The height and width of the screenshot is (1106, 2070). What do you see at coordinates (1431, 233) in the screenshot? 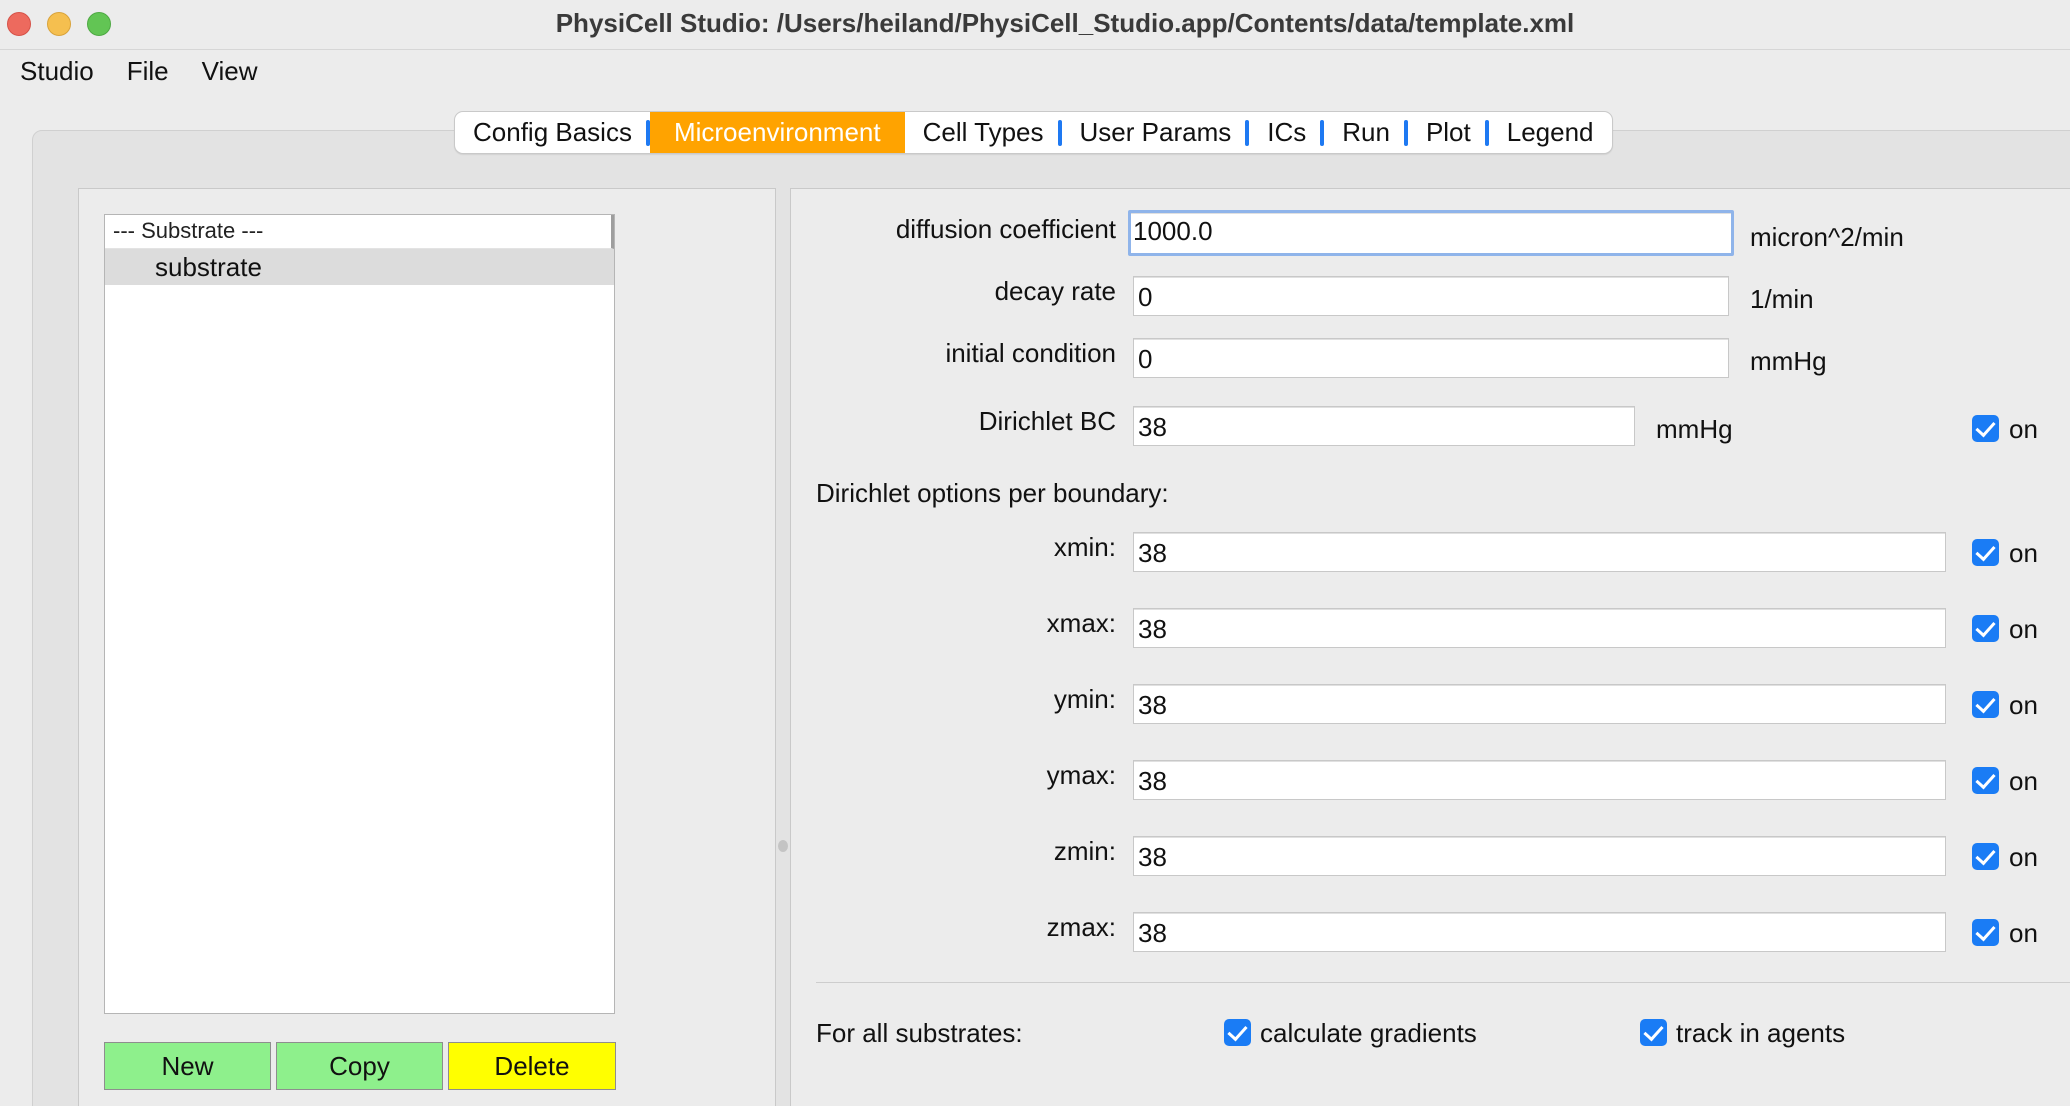
I see `diffusion-coefficient-input: 1000.0` at bounding box center [1431, 233].